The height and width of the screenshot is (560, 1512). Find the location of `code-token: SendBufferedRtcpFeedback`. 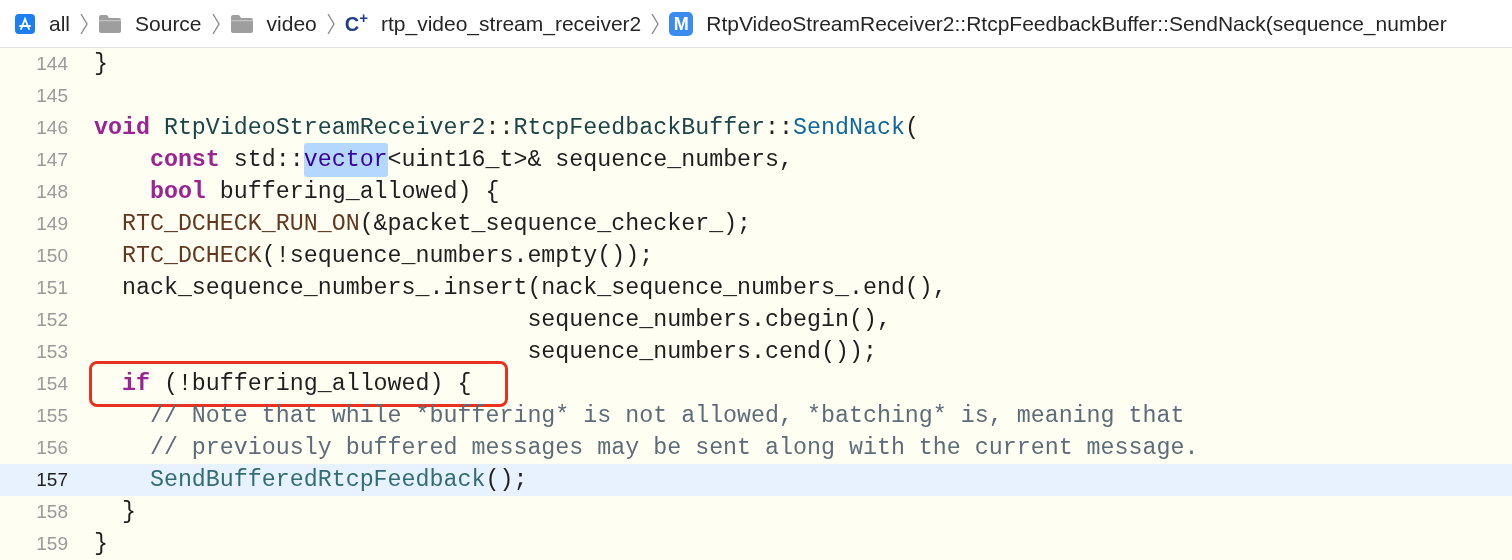

code-token: SendBufferedRtcpFeedback is located at coordinates (317, 480).